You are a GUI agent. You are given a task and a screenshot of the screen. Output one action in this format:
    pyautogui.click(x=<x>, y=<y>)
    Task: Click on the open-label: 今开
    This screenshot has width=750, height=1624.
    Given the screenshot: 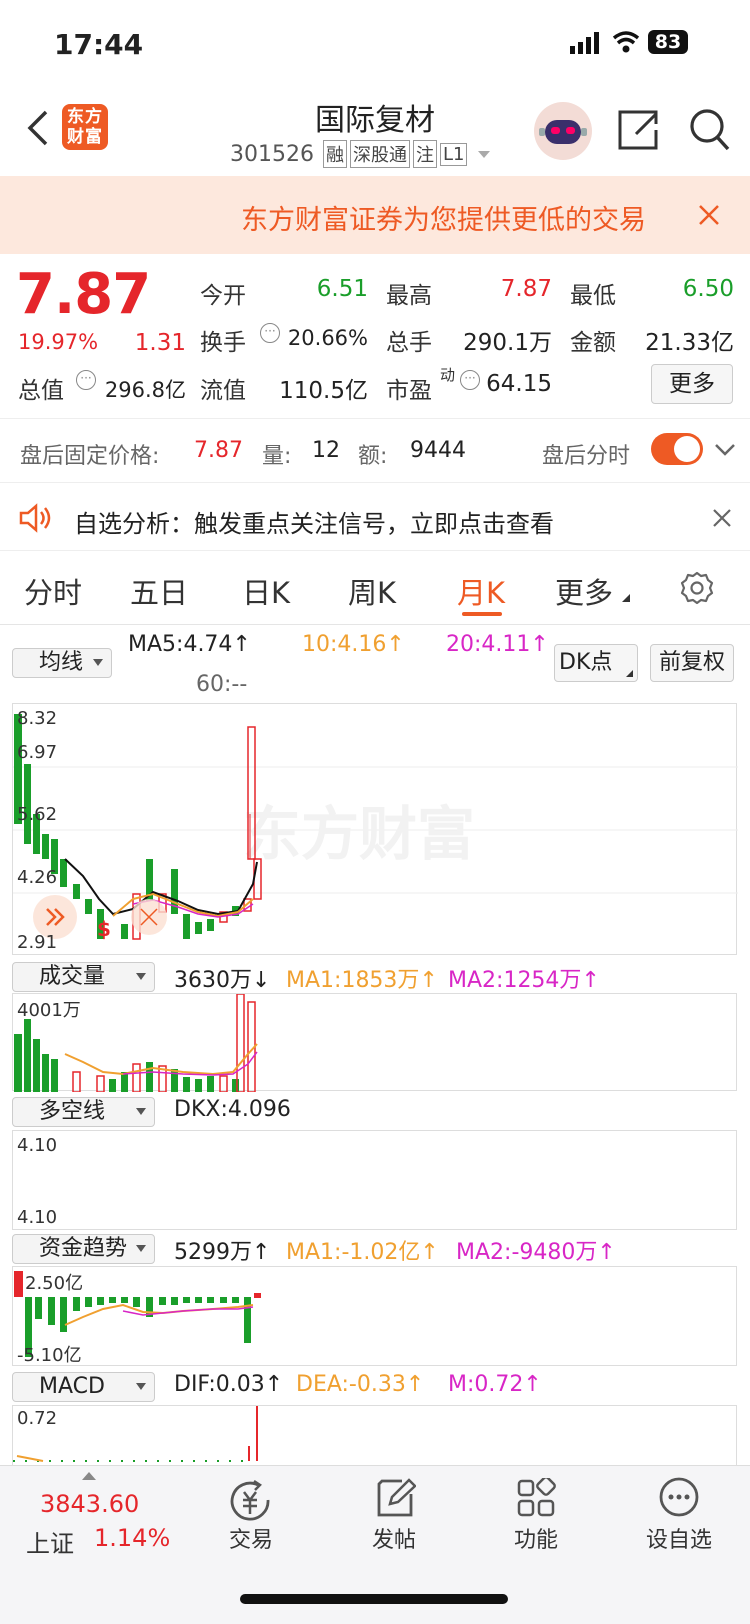 What is the action you would take?
    pyautogui.click(x=223, y=296)
    